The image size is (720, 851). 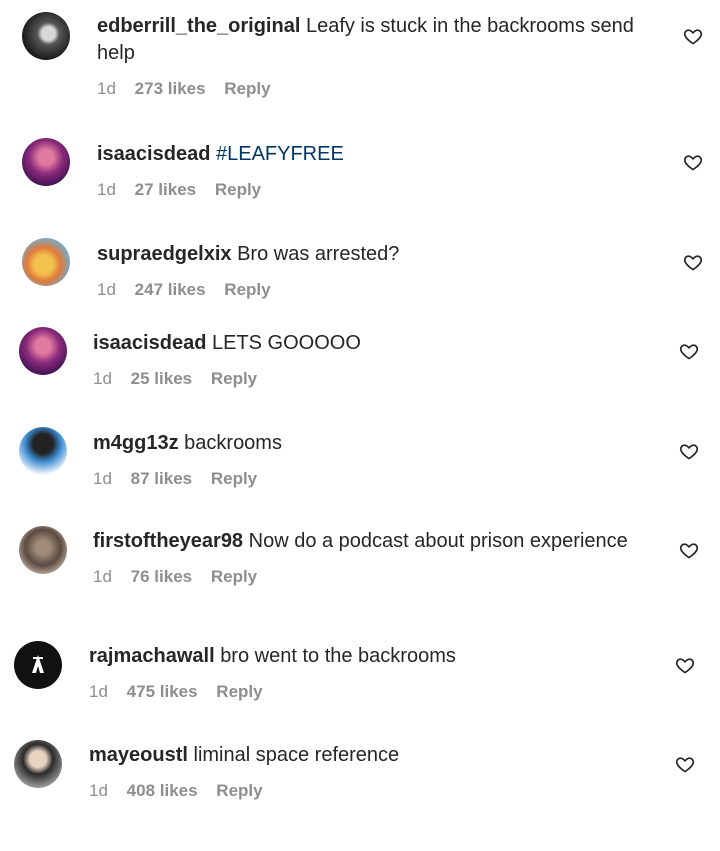 What do you see at coordinates (280, 154) in the screenshot?
I see `comment-hashtag: #LEAFYFREE` at bounding box center [280, 154].